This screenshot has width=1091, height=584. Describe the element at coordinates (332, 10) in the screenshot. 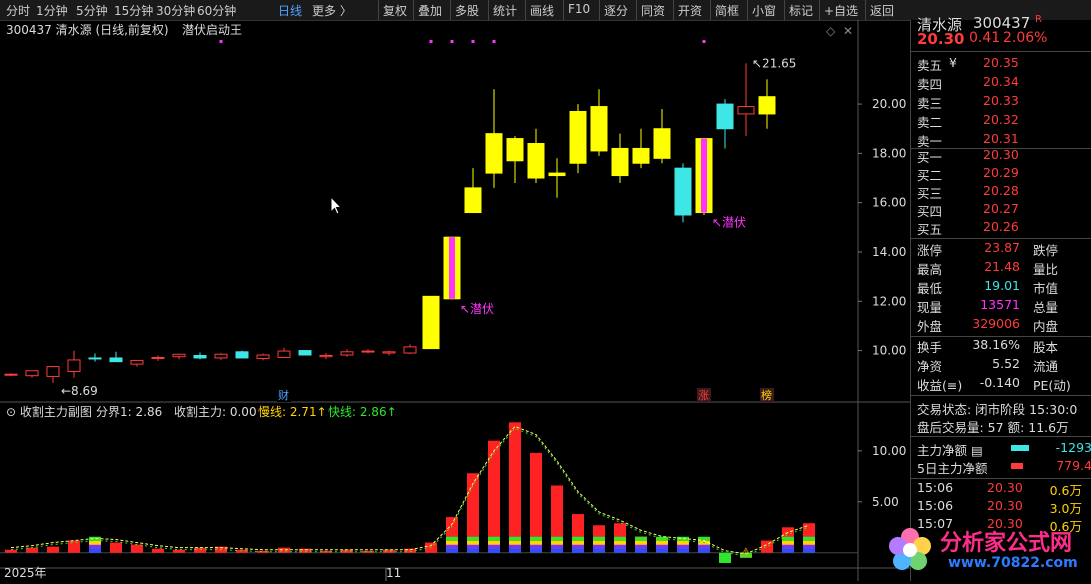

I see `period-7: 更多 〉` at that location.